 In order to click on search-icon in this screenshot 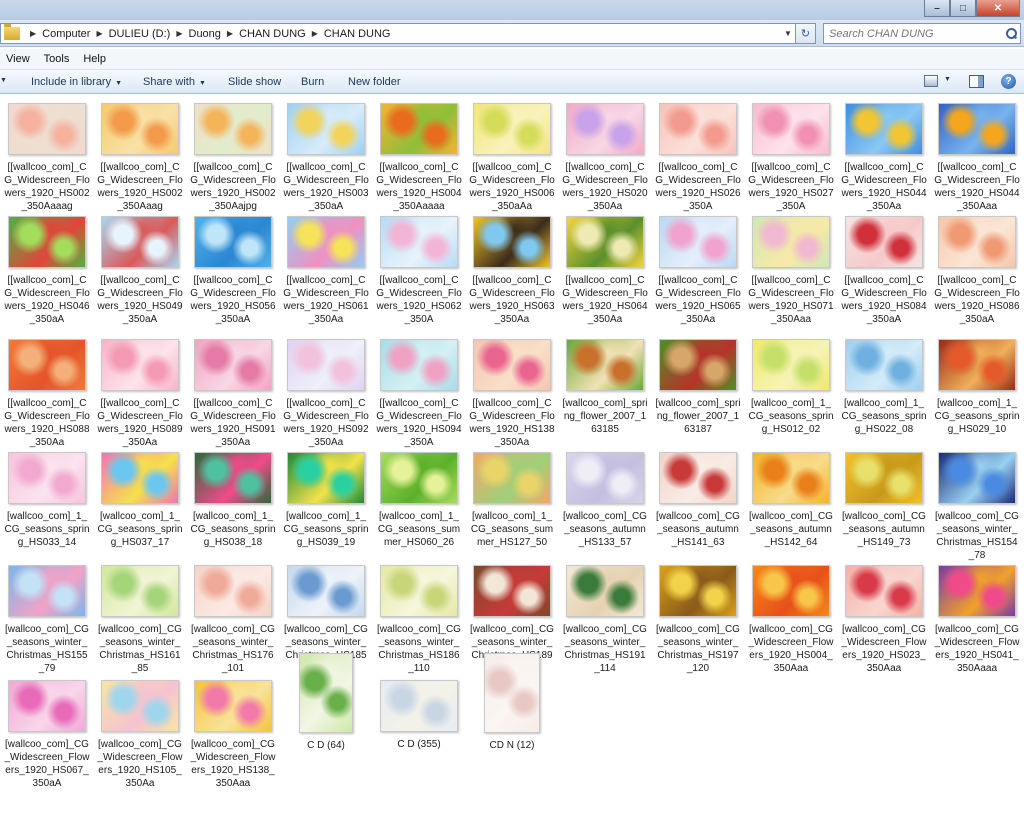, I will do `click(1011, 33)`.